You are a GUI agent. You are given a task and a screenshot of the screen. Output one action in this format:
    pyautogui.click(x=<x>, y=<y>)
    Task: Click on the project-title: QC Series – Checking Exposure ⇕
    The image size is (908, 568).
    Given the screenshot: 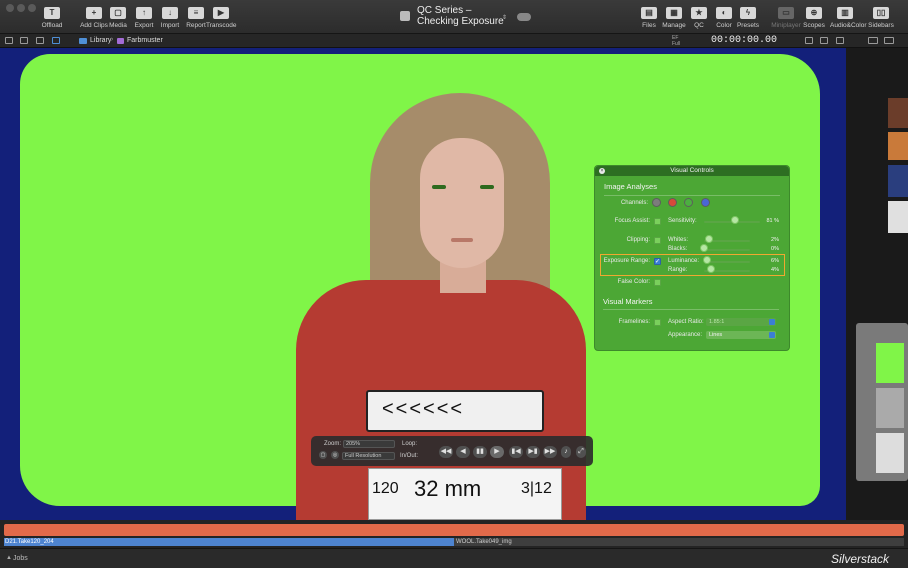 What is the action you would take?
    pyautogui.click(x=470, y=18)
    